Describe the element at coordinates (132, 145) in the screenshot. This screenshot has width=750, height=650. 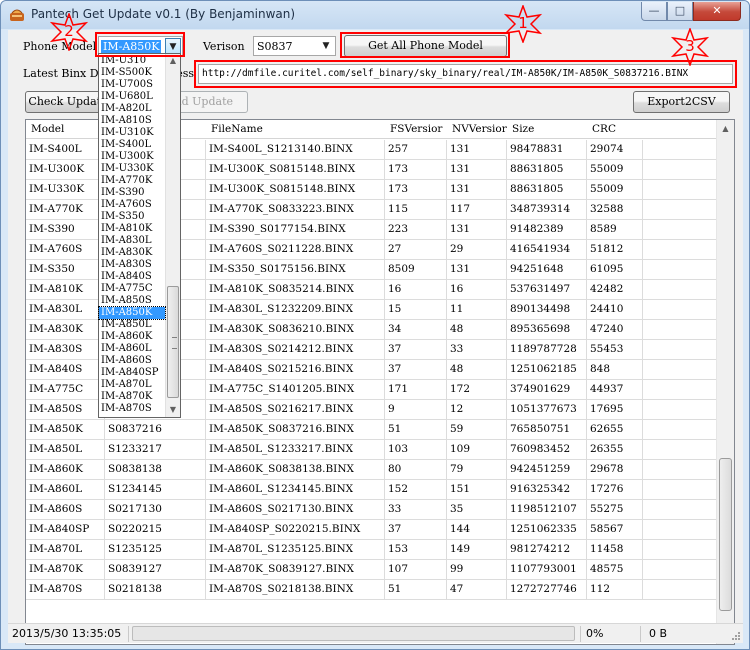
I see `dropdown-item: IM-S400L` at that location.